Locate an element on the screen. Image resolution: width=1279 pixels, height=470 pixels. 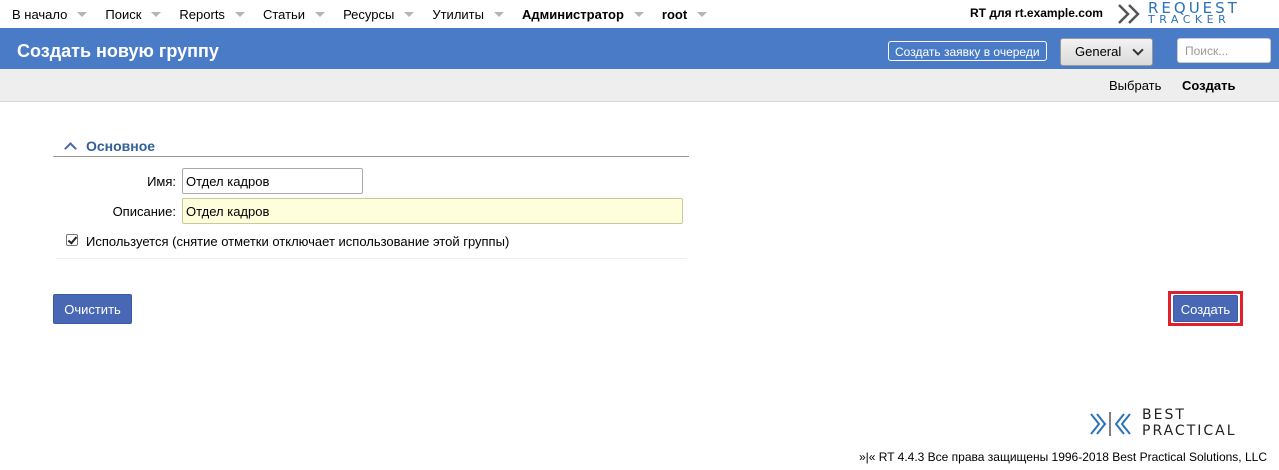
page-menu-select: Выбрать is located at coordinates (1135, 85).